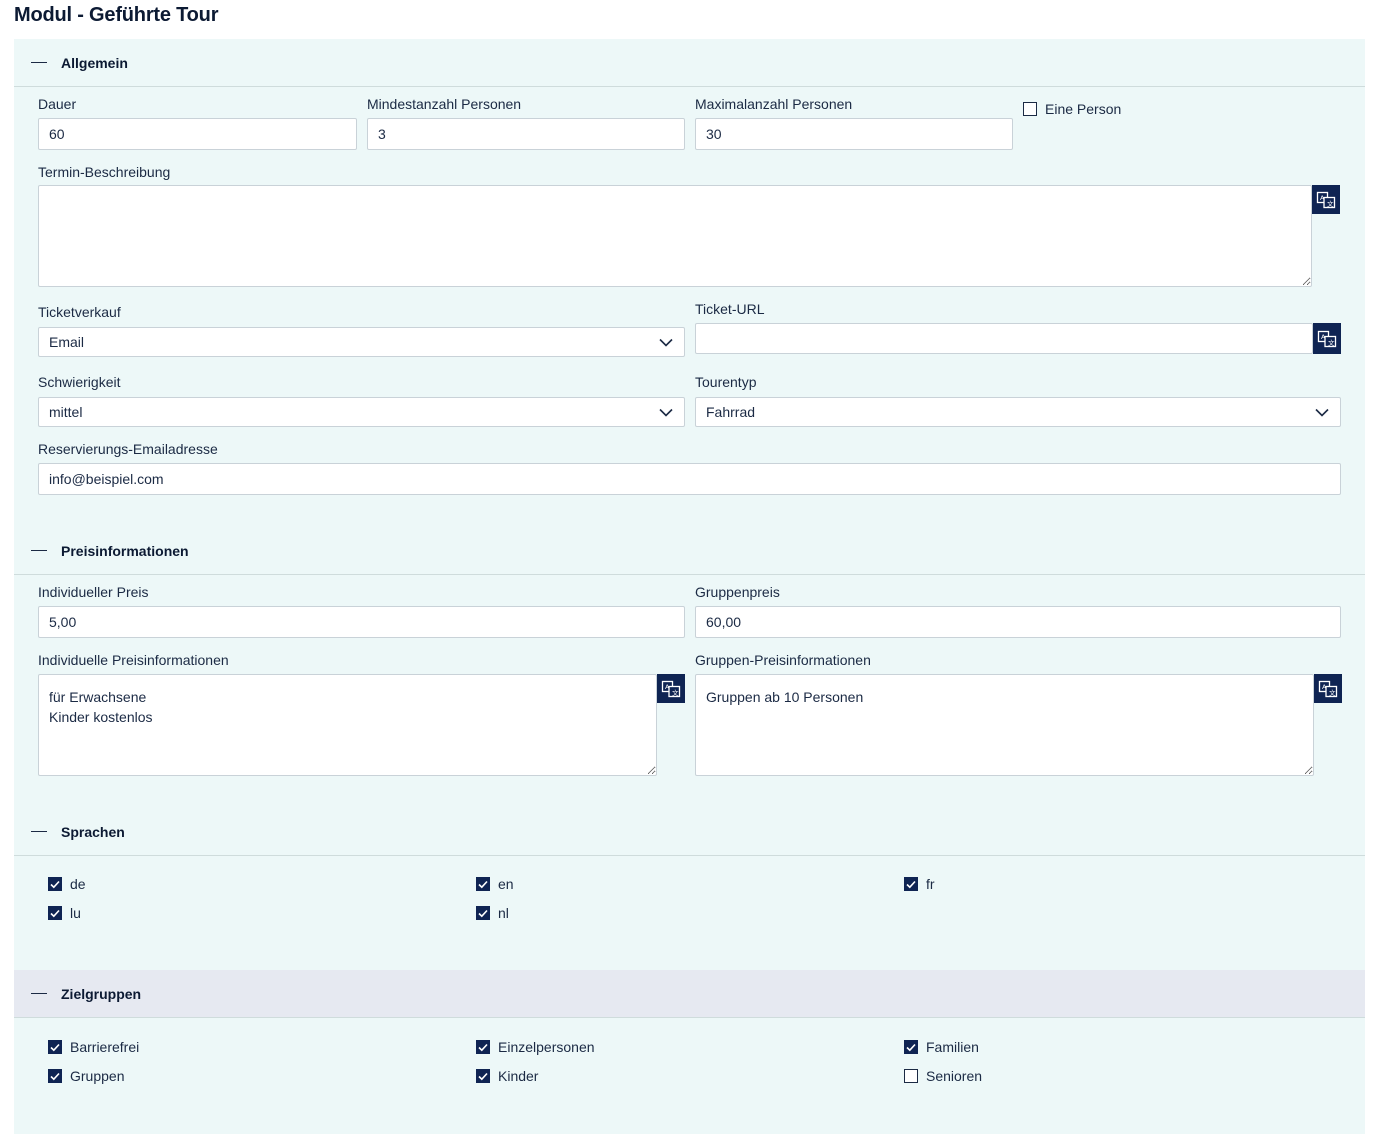  I want to click on target-checkbox-senioren: Senioren, so click(943, 1076).